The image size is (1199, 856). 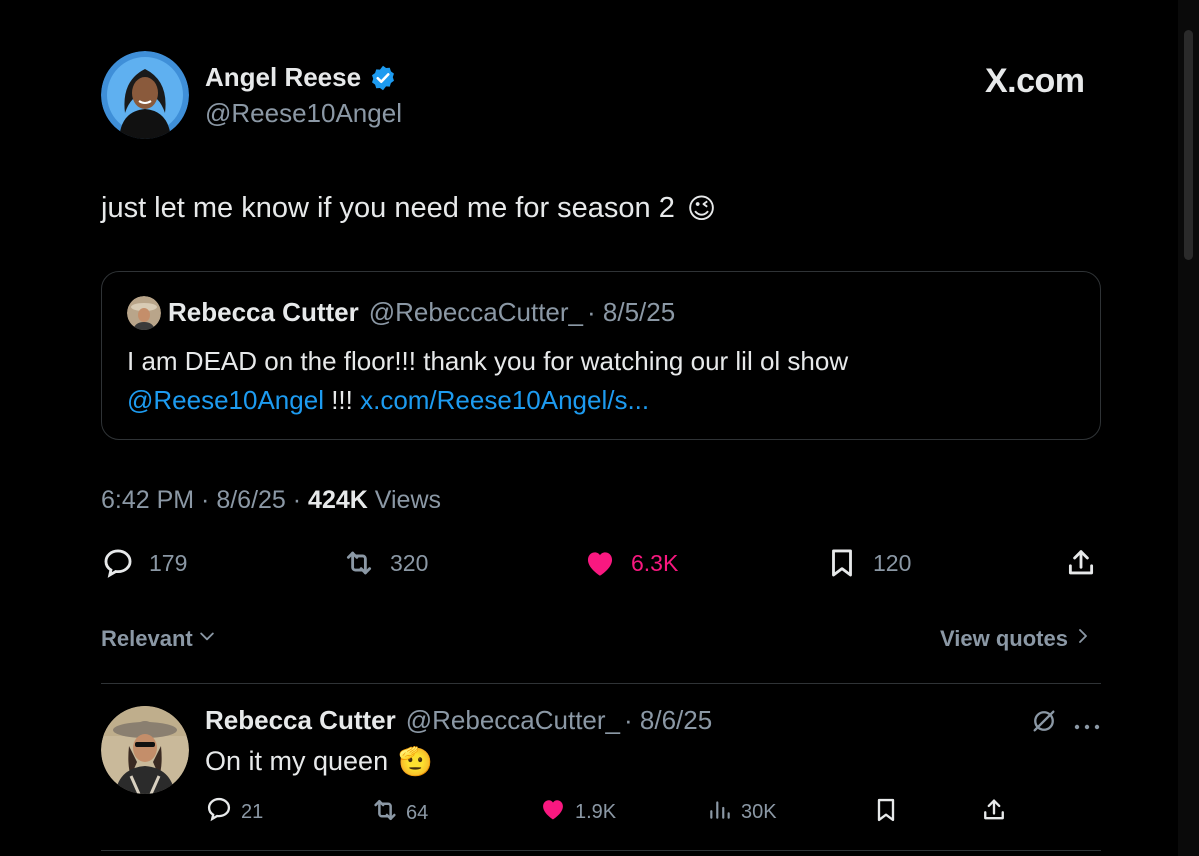 I want to click on reply-text-row: On it my queen 🫡, so click(x=319, y=761).